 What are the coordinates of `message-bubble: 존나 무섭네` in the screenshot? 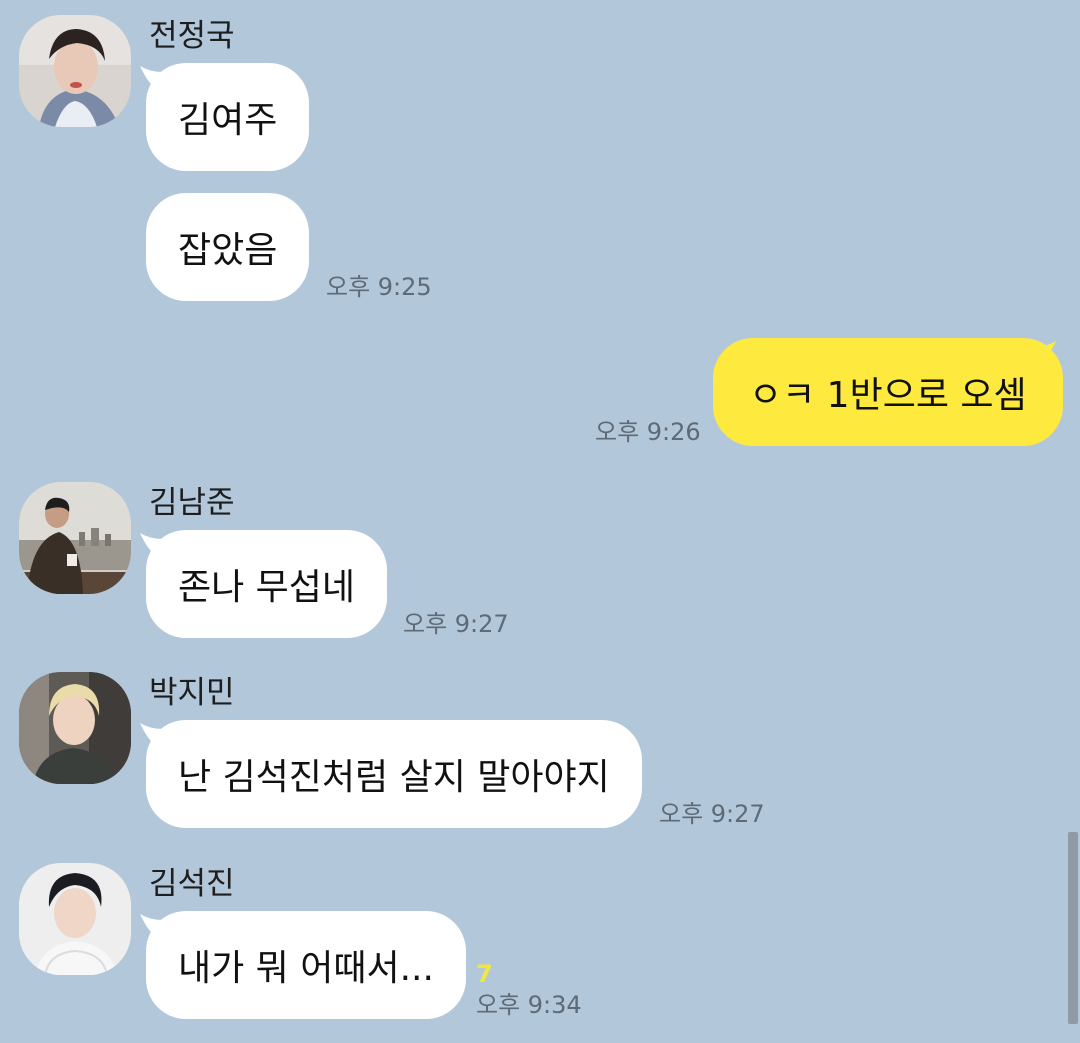 It's located at (267, 584).